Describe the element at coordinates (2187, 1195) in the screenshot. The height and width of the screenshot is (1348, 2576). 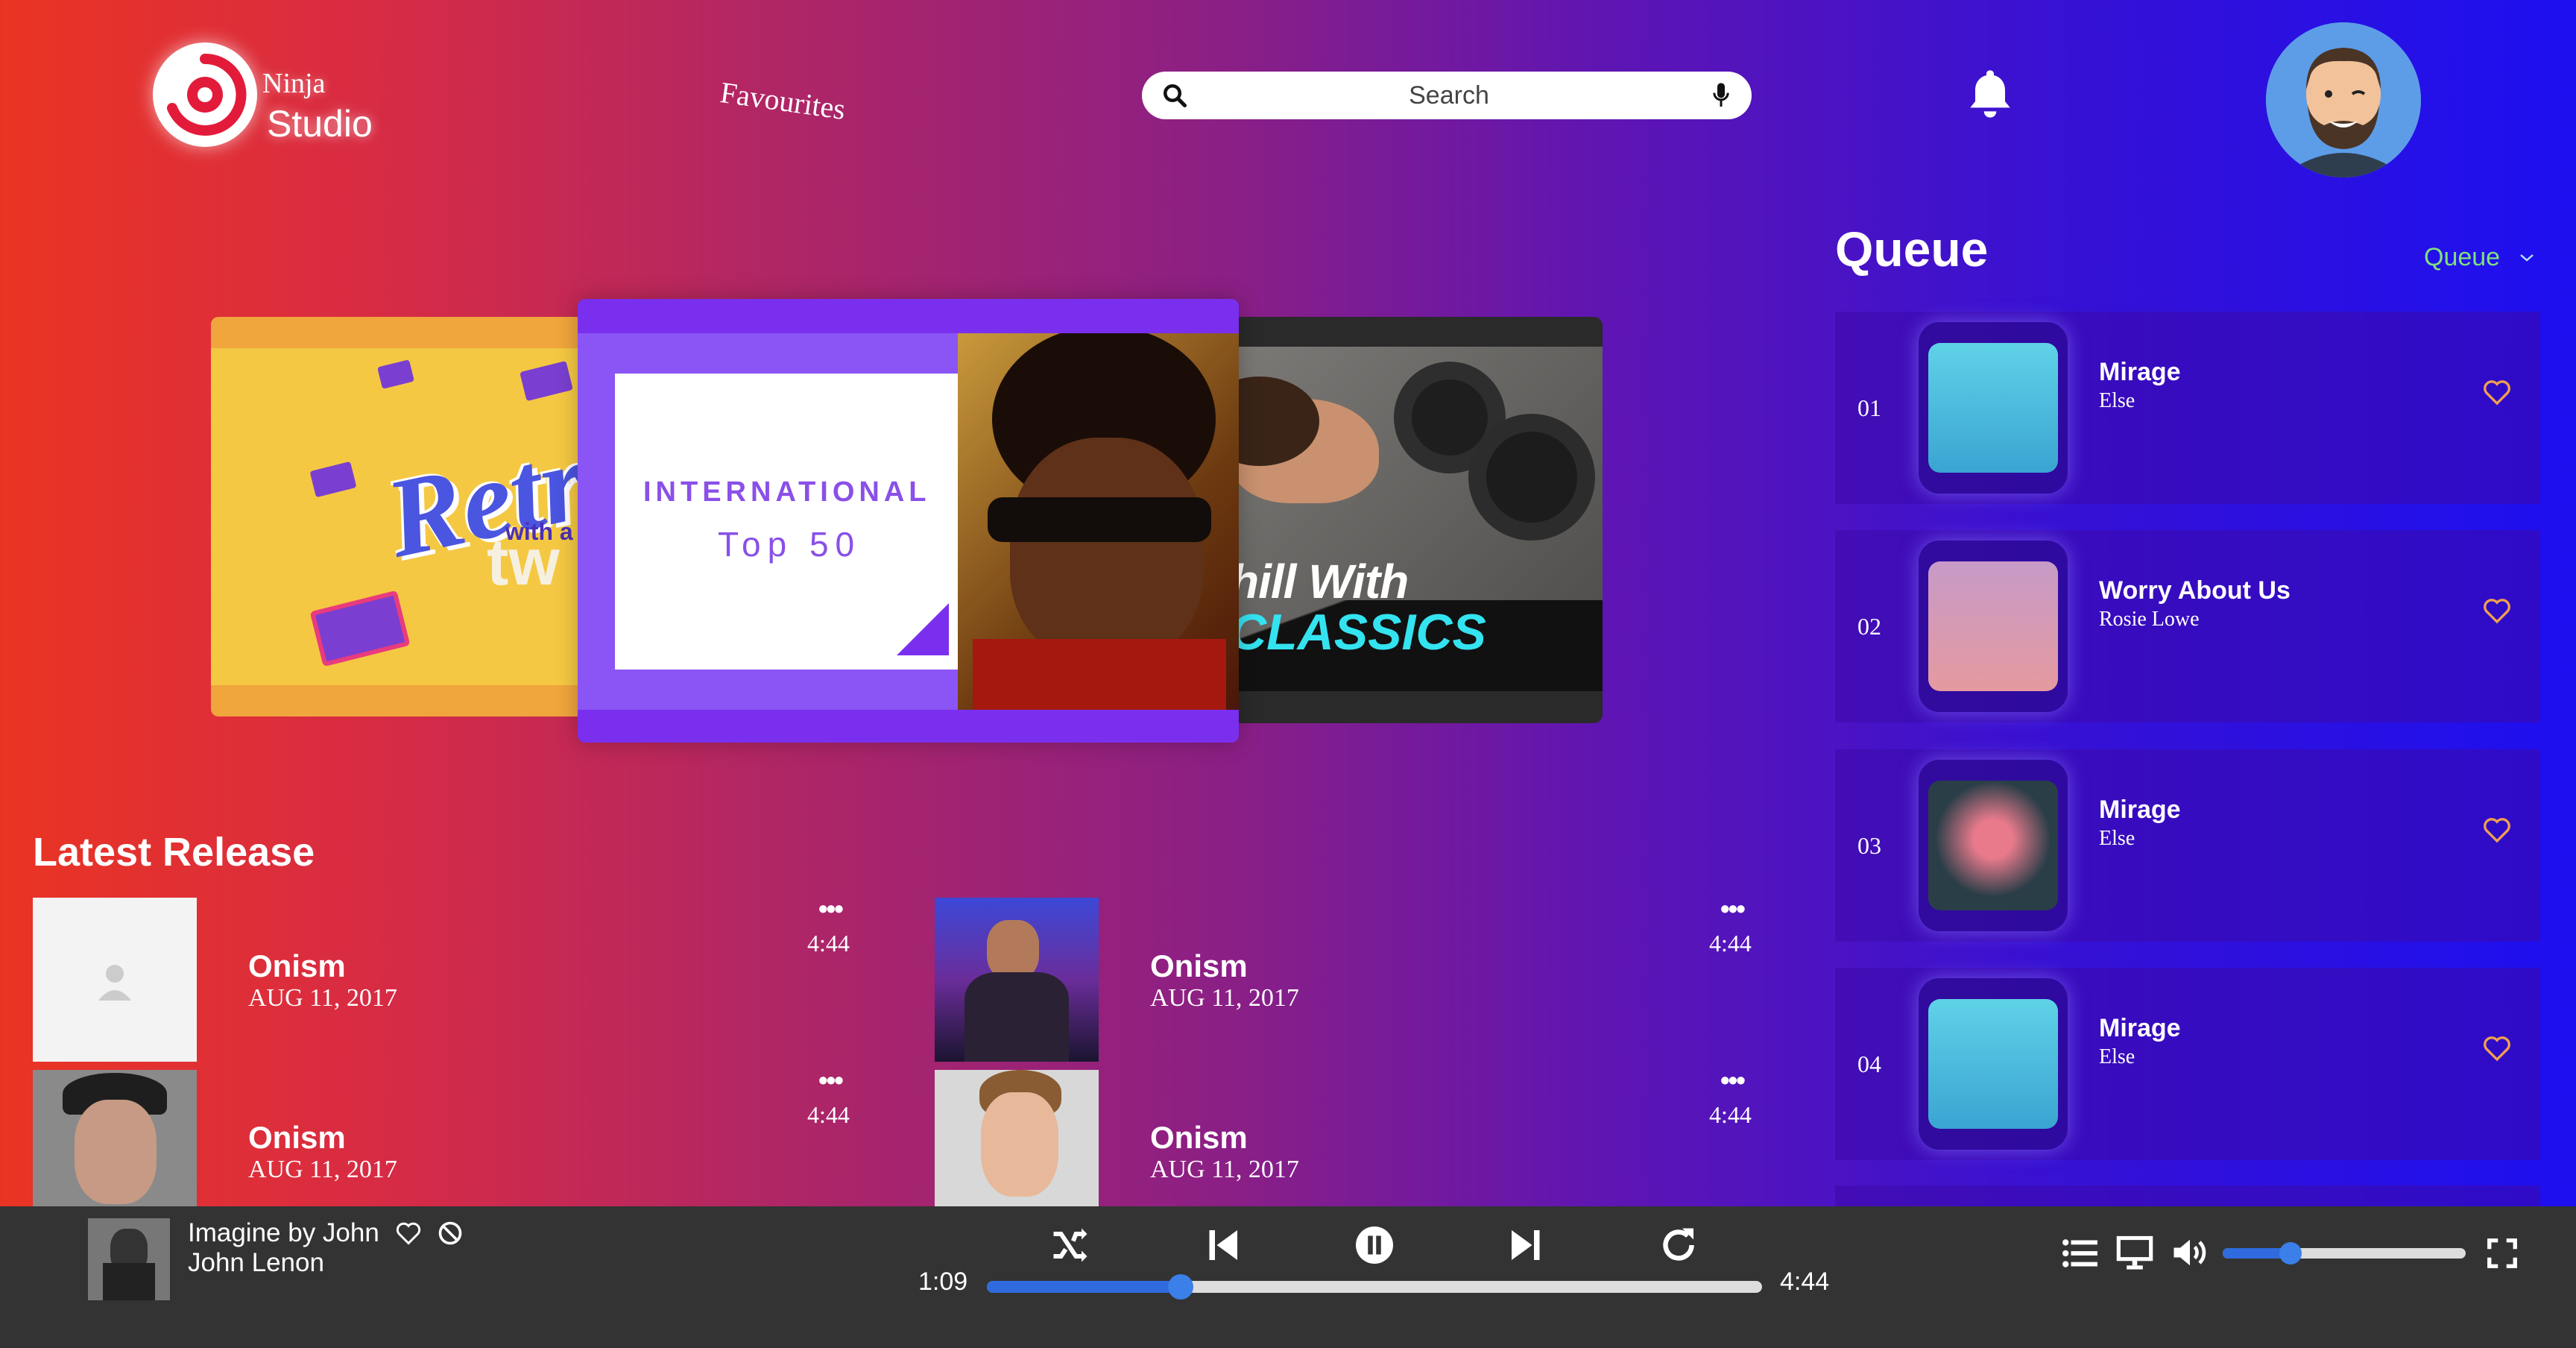
I see `queue-item-partial` at that location.